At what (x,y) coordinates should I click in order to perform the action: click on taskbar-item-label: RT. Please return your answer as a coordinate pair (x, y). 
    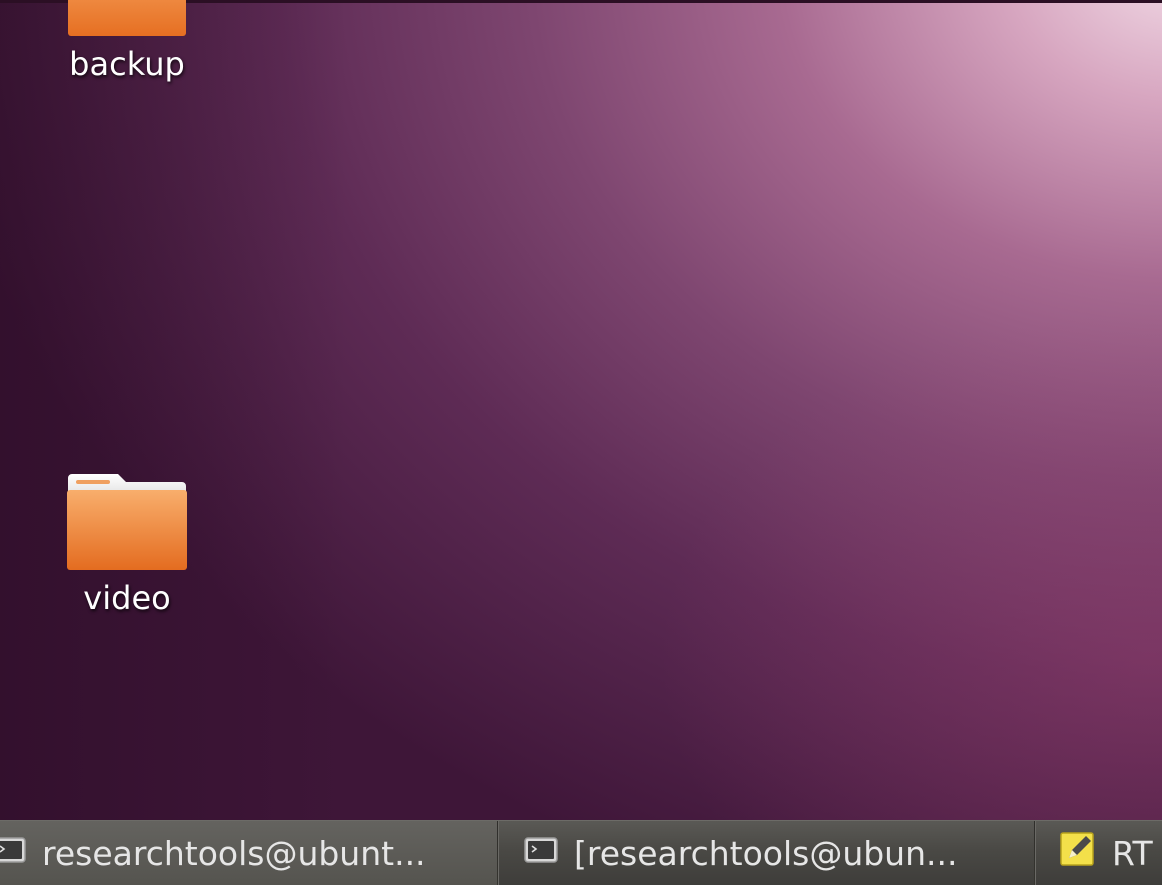
    Looking at the image, I should click on (1132, 853).